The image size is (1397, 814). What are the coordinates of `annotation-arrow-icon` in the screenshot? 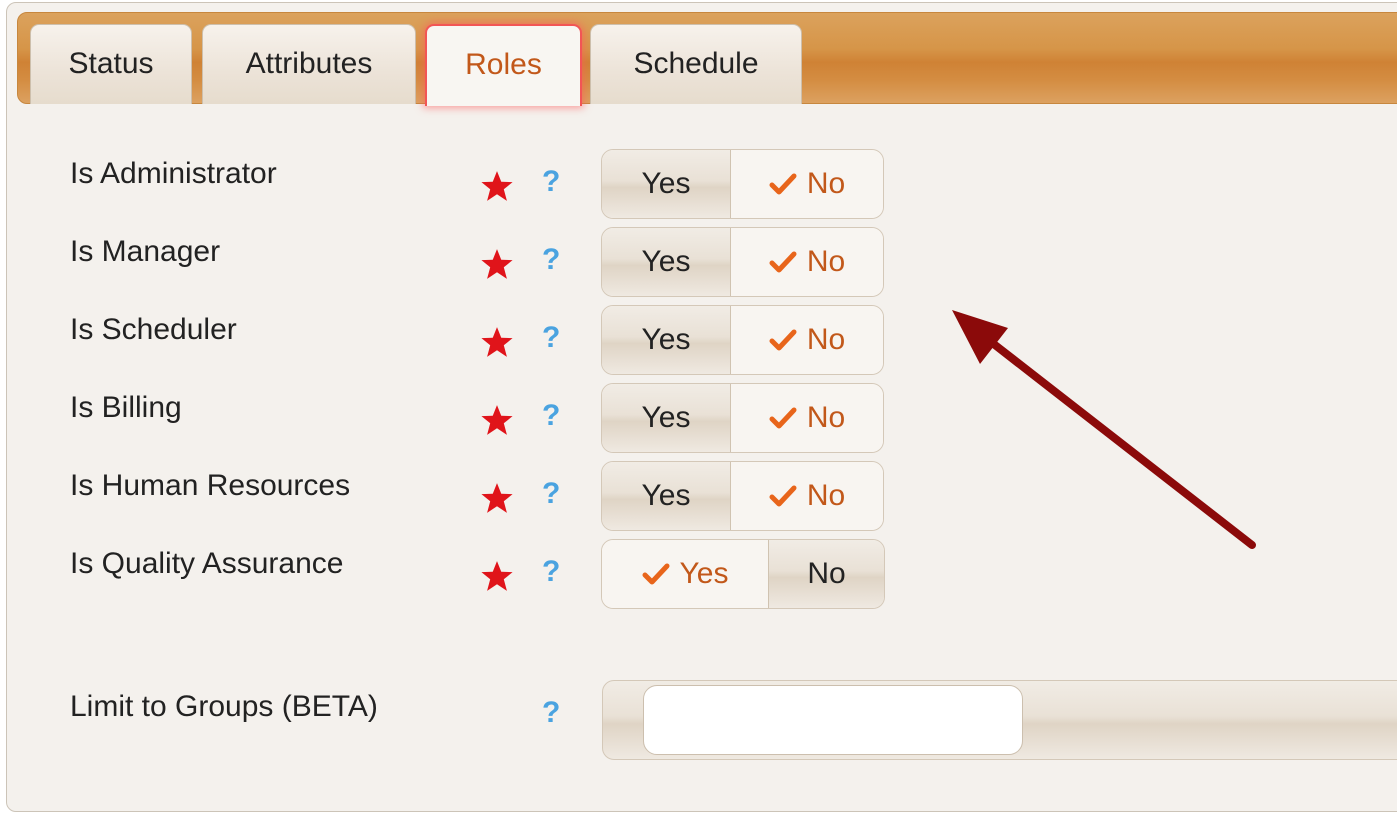 It's located at (1104, 429).